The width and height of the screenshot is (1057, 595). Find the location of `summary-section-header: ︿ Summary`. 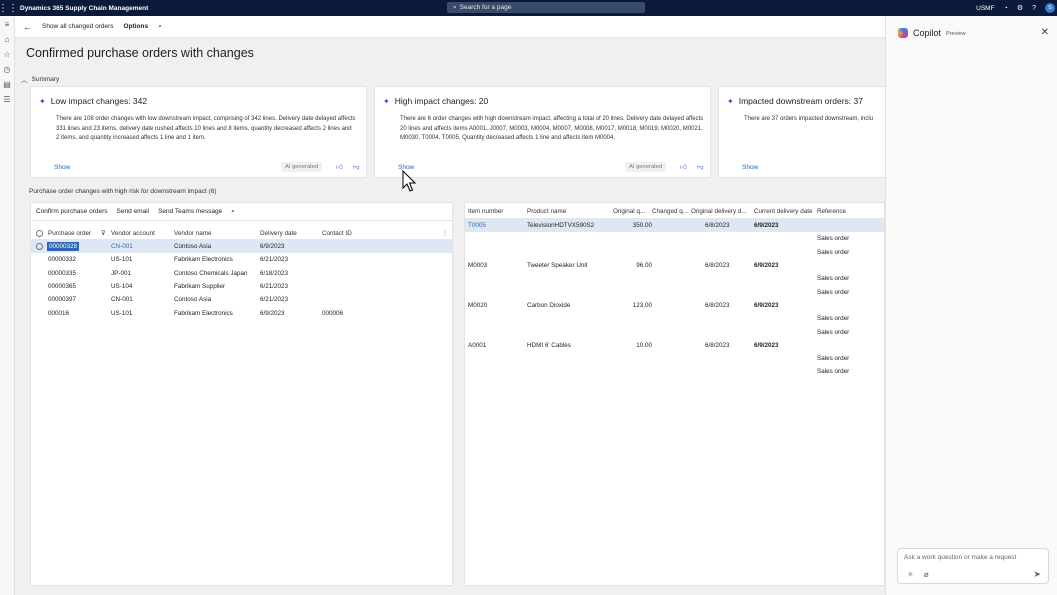

summary-section-header: ︿ Summary is located at coordinates (40, 79).